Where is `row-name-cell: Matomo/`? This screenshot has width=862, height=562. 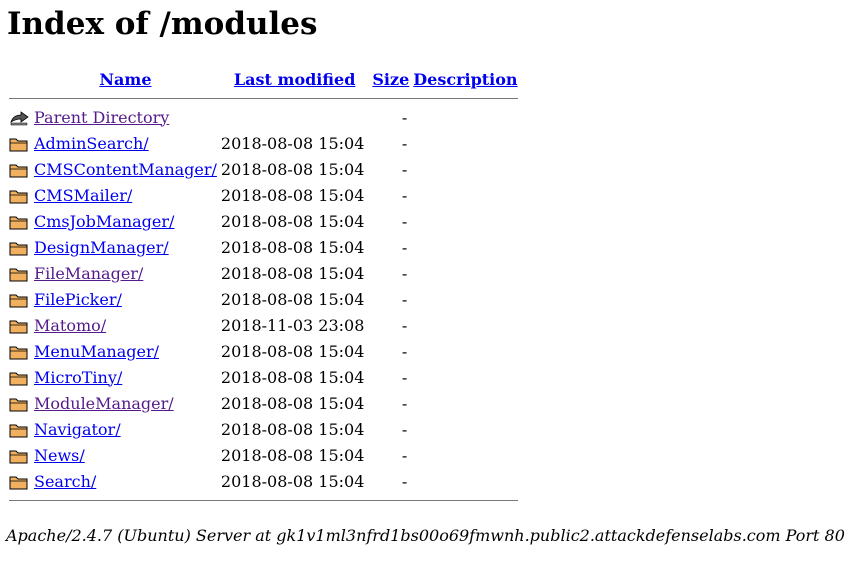
row-name-cell: Matomo/ is located at coordinates (125, 325).